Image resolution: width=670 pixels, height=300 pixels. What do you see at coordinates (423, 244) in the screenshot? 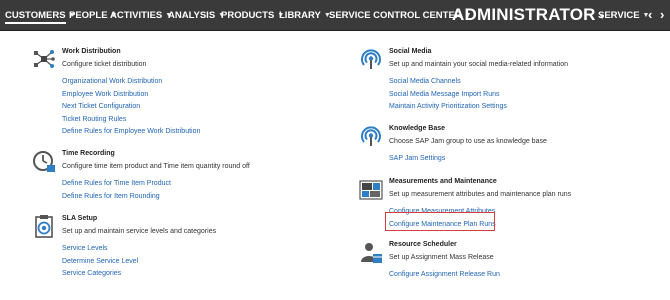
I see `section-title: Resource Scheduler` at bounding box center [423, 244].